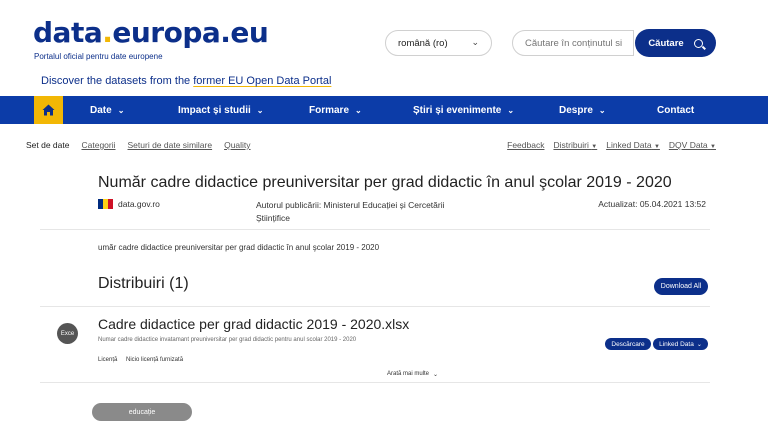 Image resolution: width=768 pixels, height=421 pixels. I want to click on former-portal-link: former EU Open Data Portal, so click(262, 81).